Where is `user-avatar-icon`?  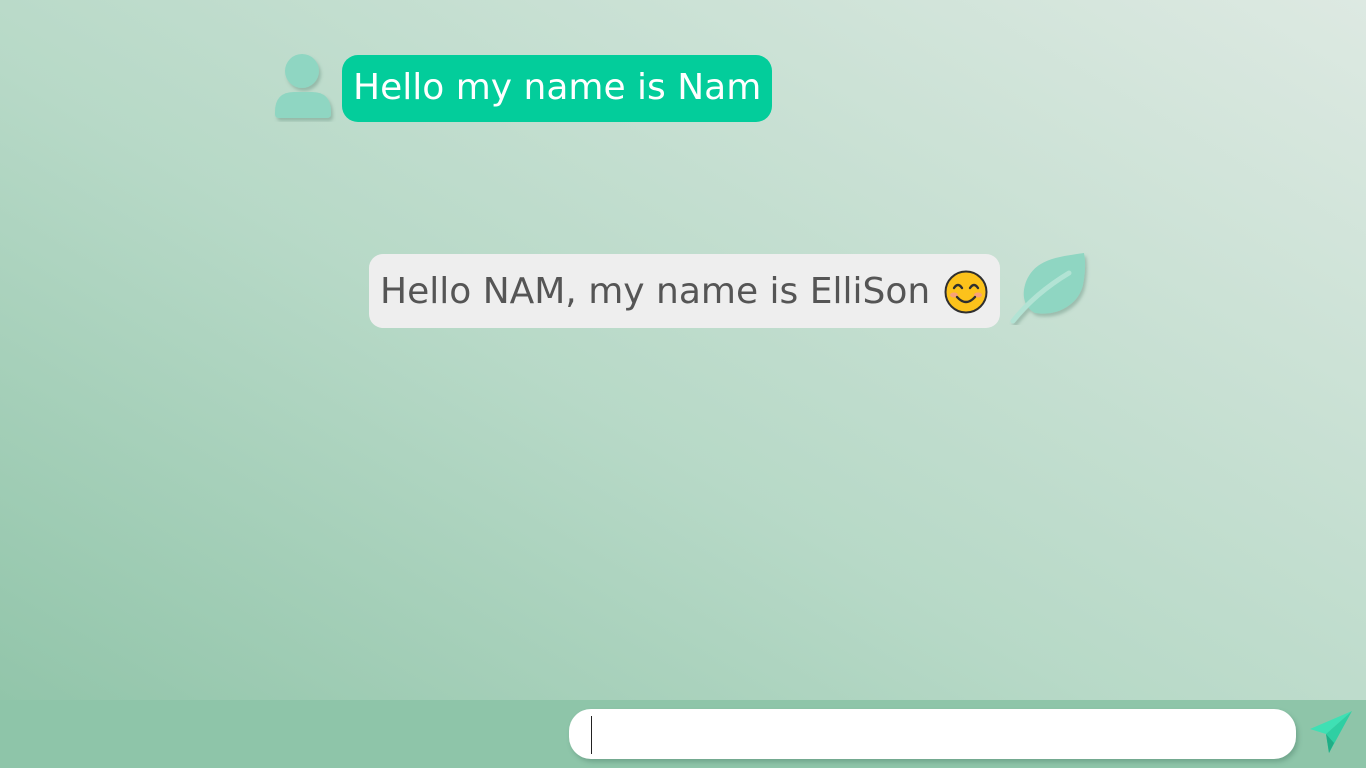 user-avatar-icon is located at coordinates (303, 87).